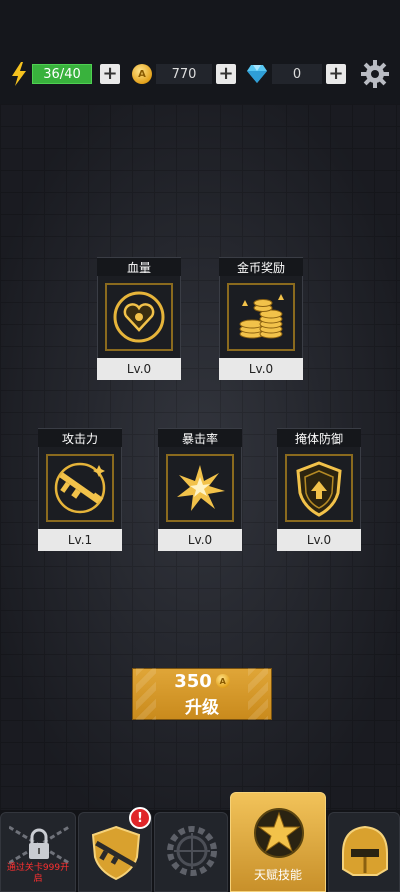  What do you see at coordinates (39, 845) in the screenshot?
I see `padlock-chains-icon` at bounding box center [39, 845].